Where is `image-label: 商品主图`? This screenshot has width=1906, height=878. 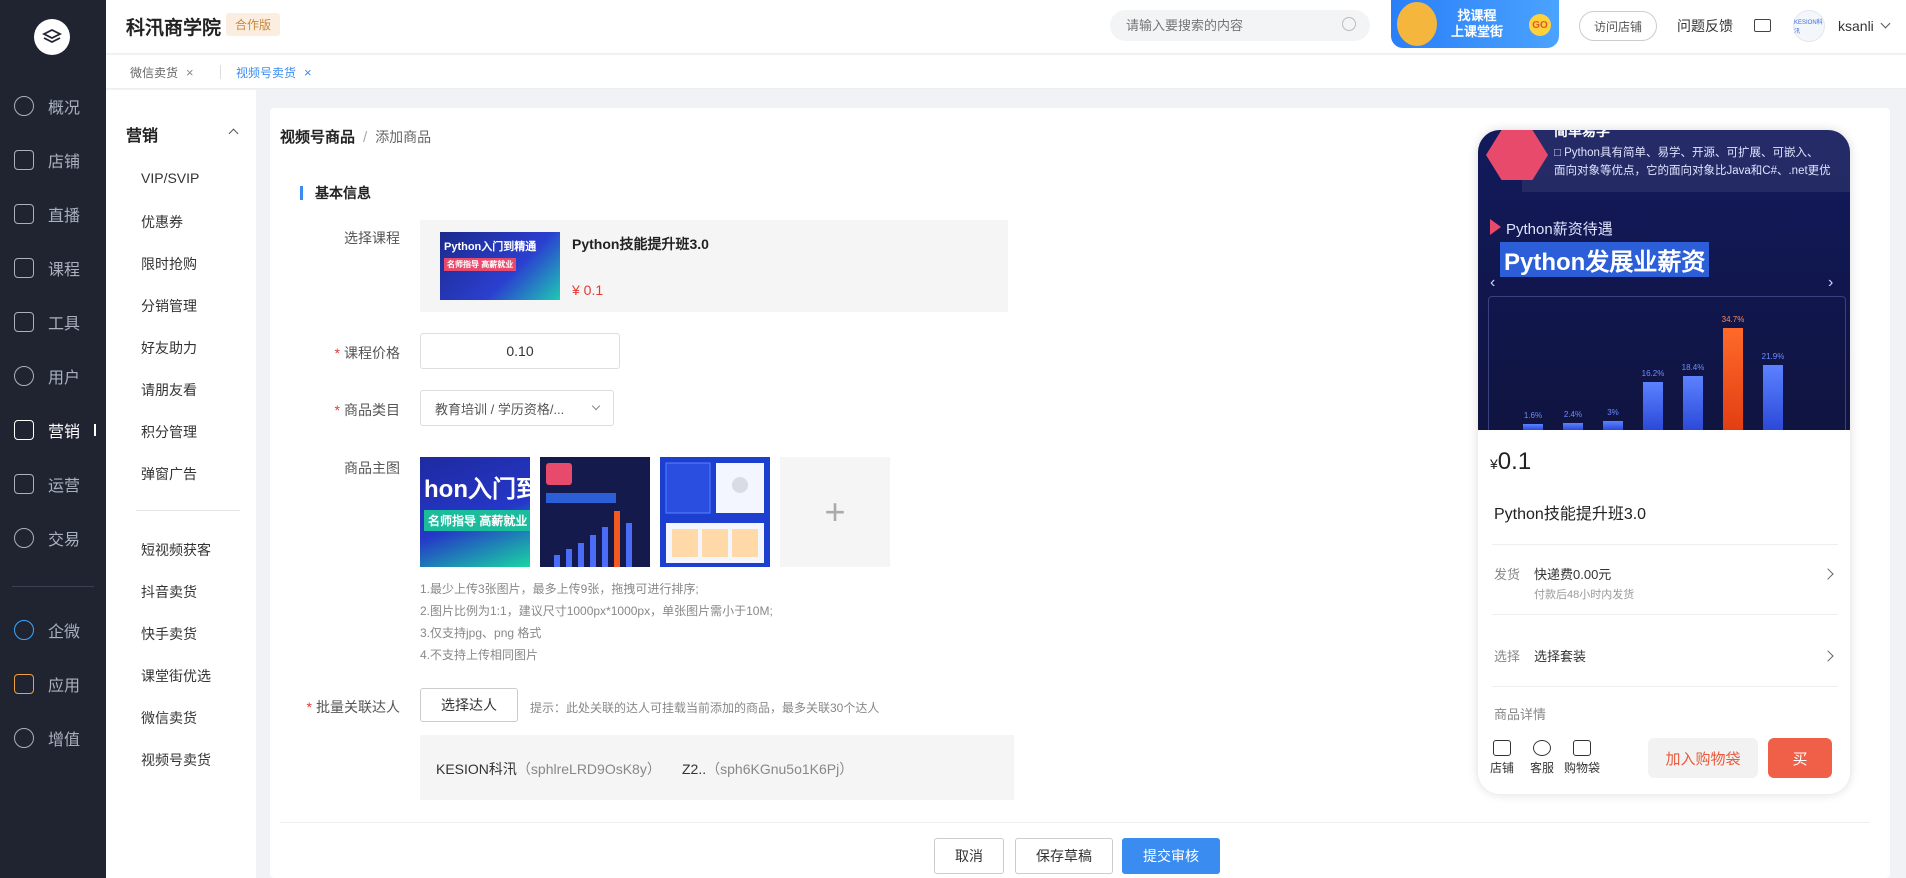
image-label: 商品主图 is located at coordinates (372, 468).